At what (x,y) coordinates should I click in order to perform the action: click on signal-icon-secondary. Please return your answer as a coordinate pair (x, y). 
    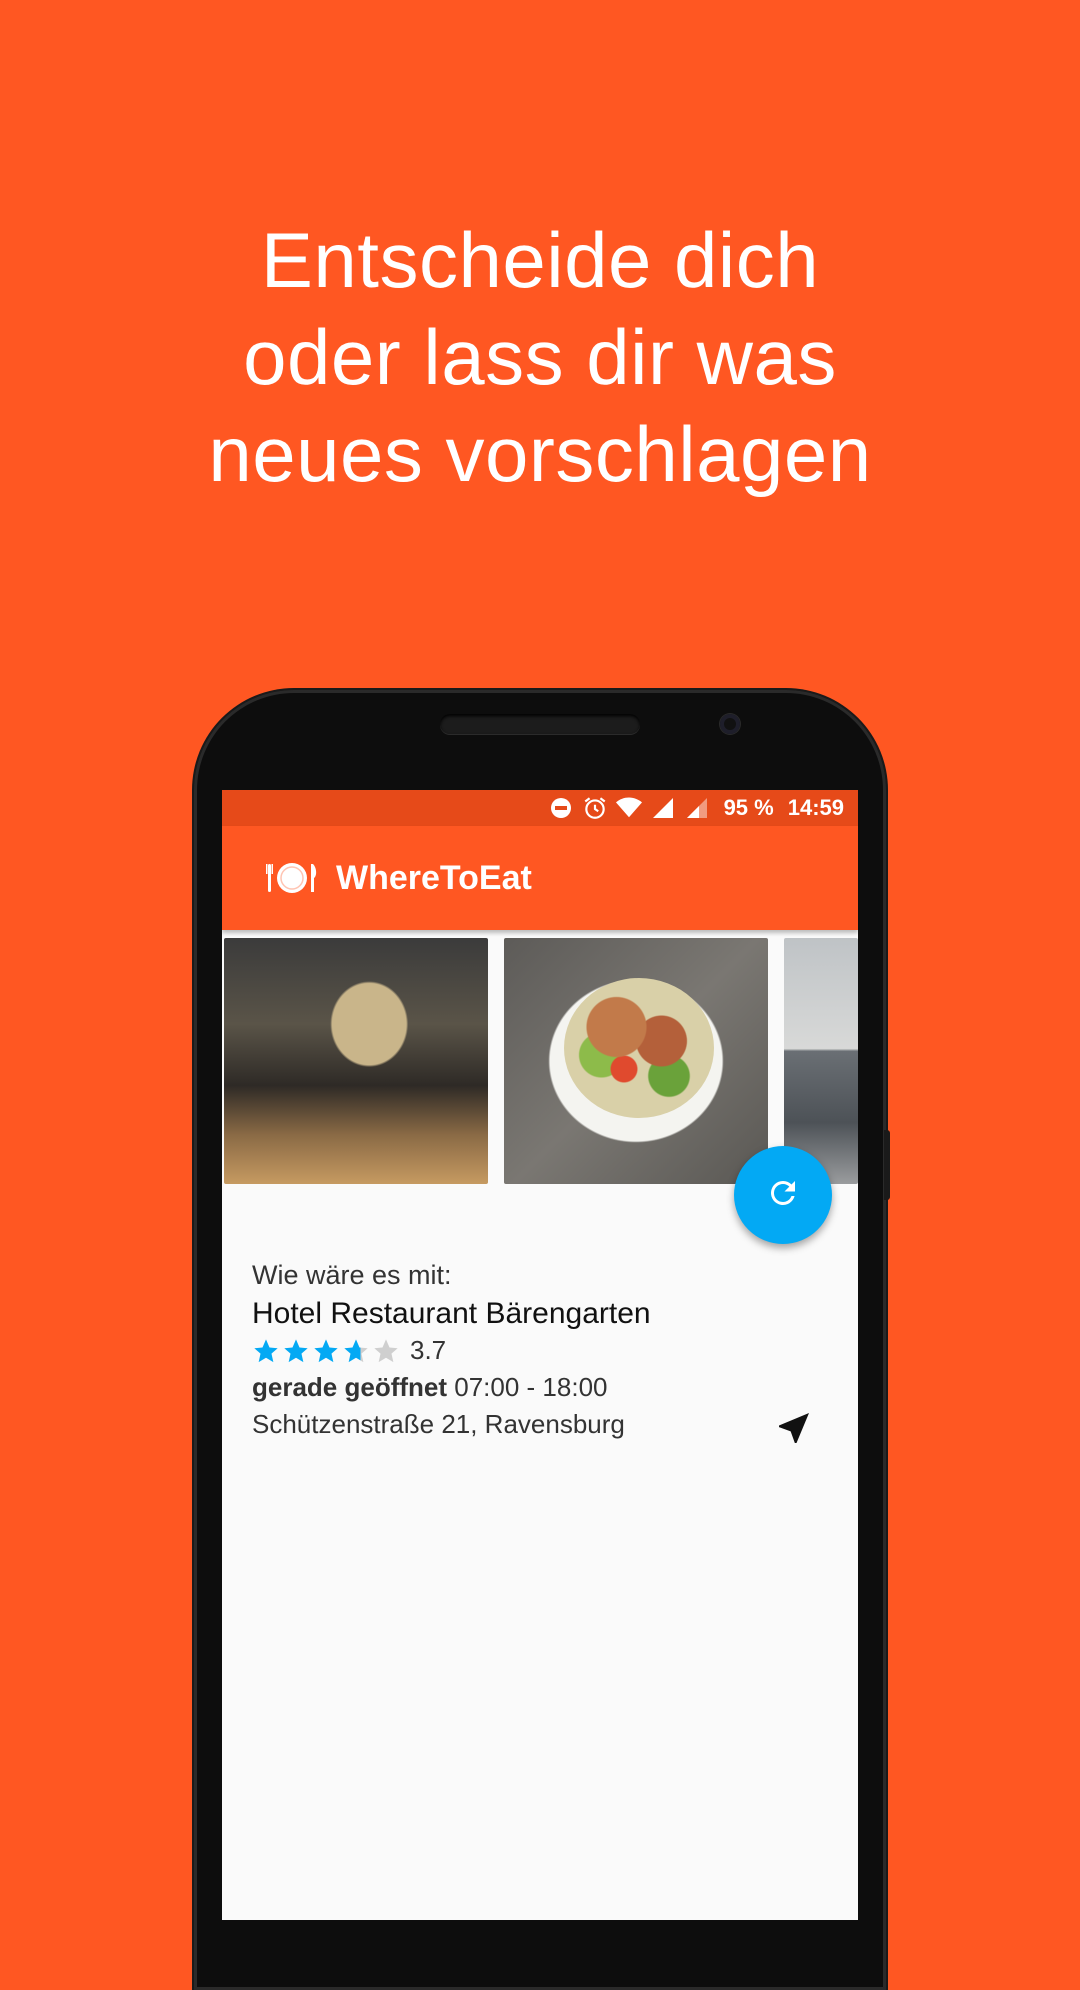
    Looking at the image, I should click on (697, 808).